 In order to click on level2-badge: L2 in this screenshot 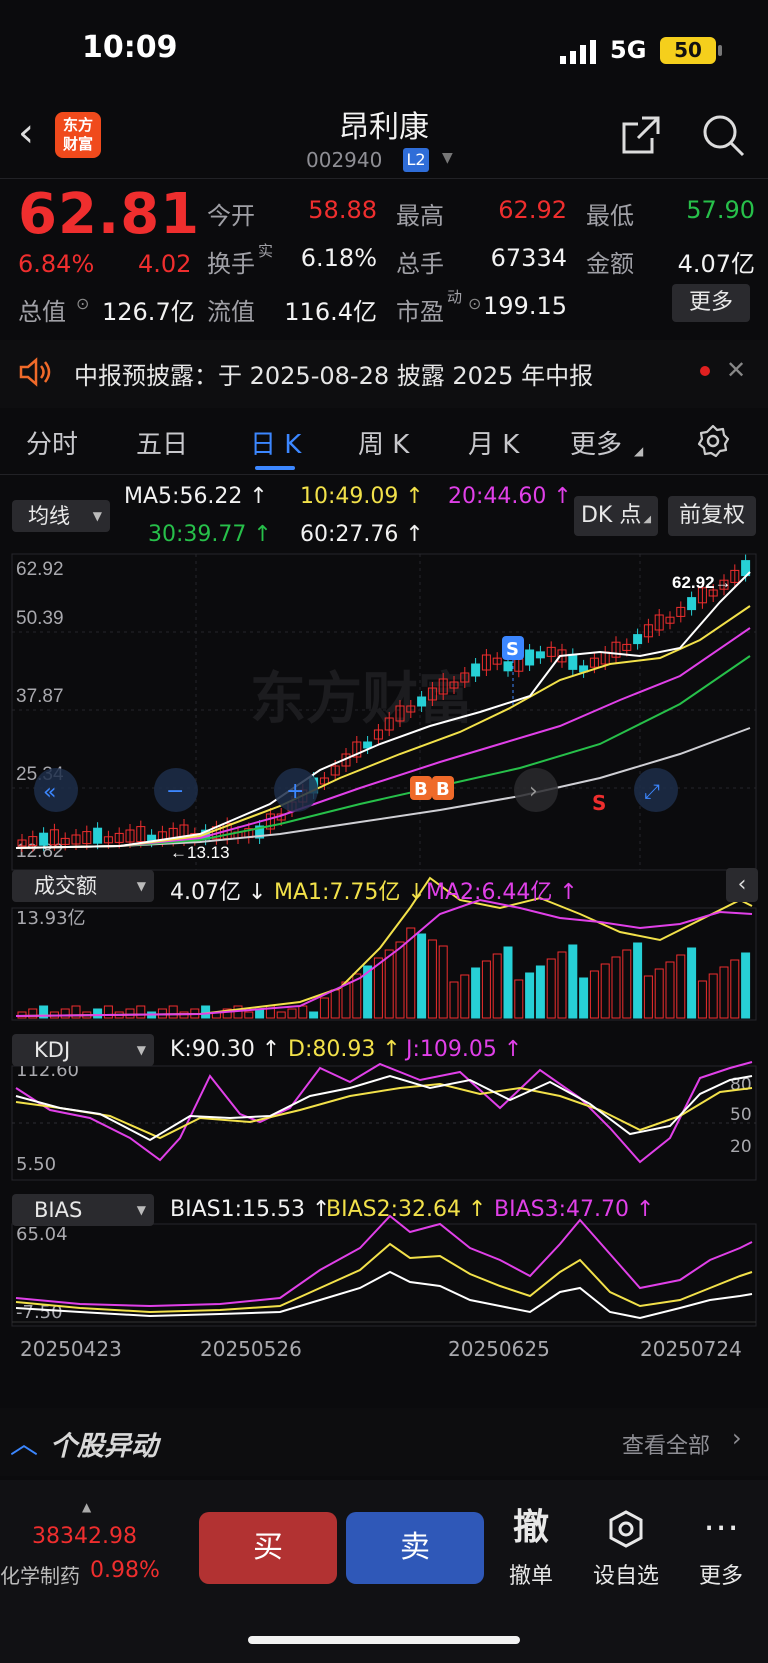, I will do `click(416, 160)`.